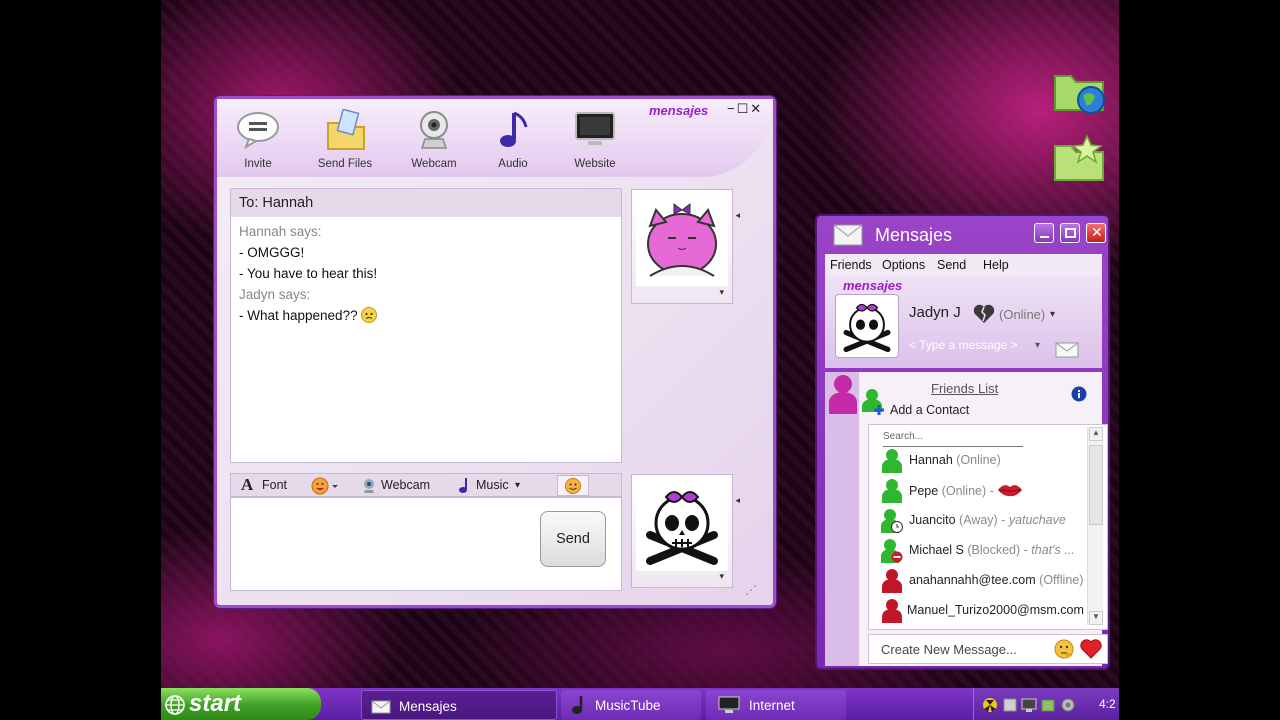  What do you see at coordinates (682, 525) in the screenshot?
I see `self-avatar` at bounding box center [682, 525].